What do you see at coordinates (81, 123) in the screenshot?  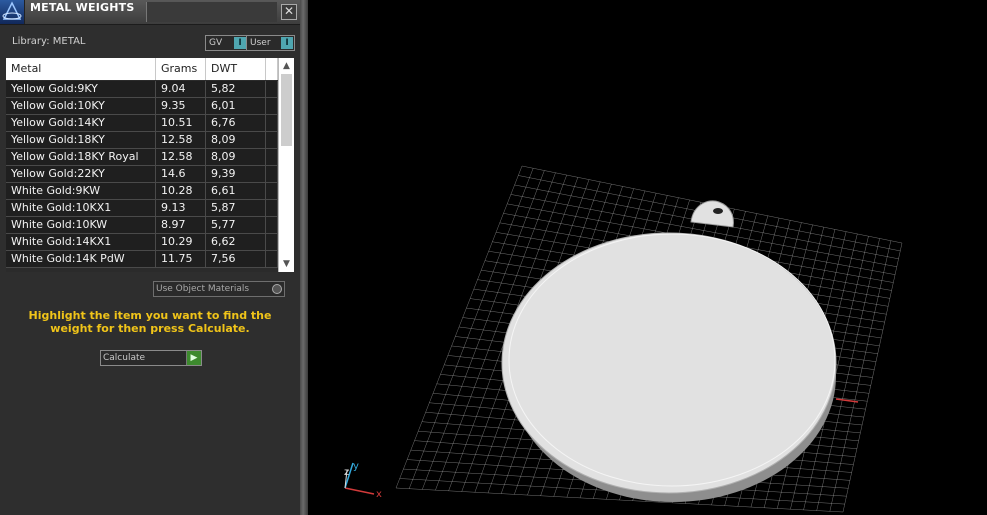 I see `cell-metal: Yellow Gold:14KY` at bounding box center [81, 123].